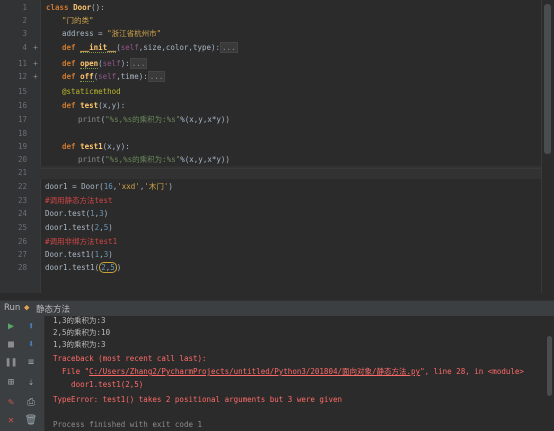  I want to click on code-line: #调用非绑方法test1, so click(293, 241).